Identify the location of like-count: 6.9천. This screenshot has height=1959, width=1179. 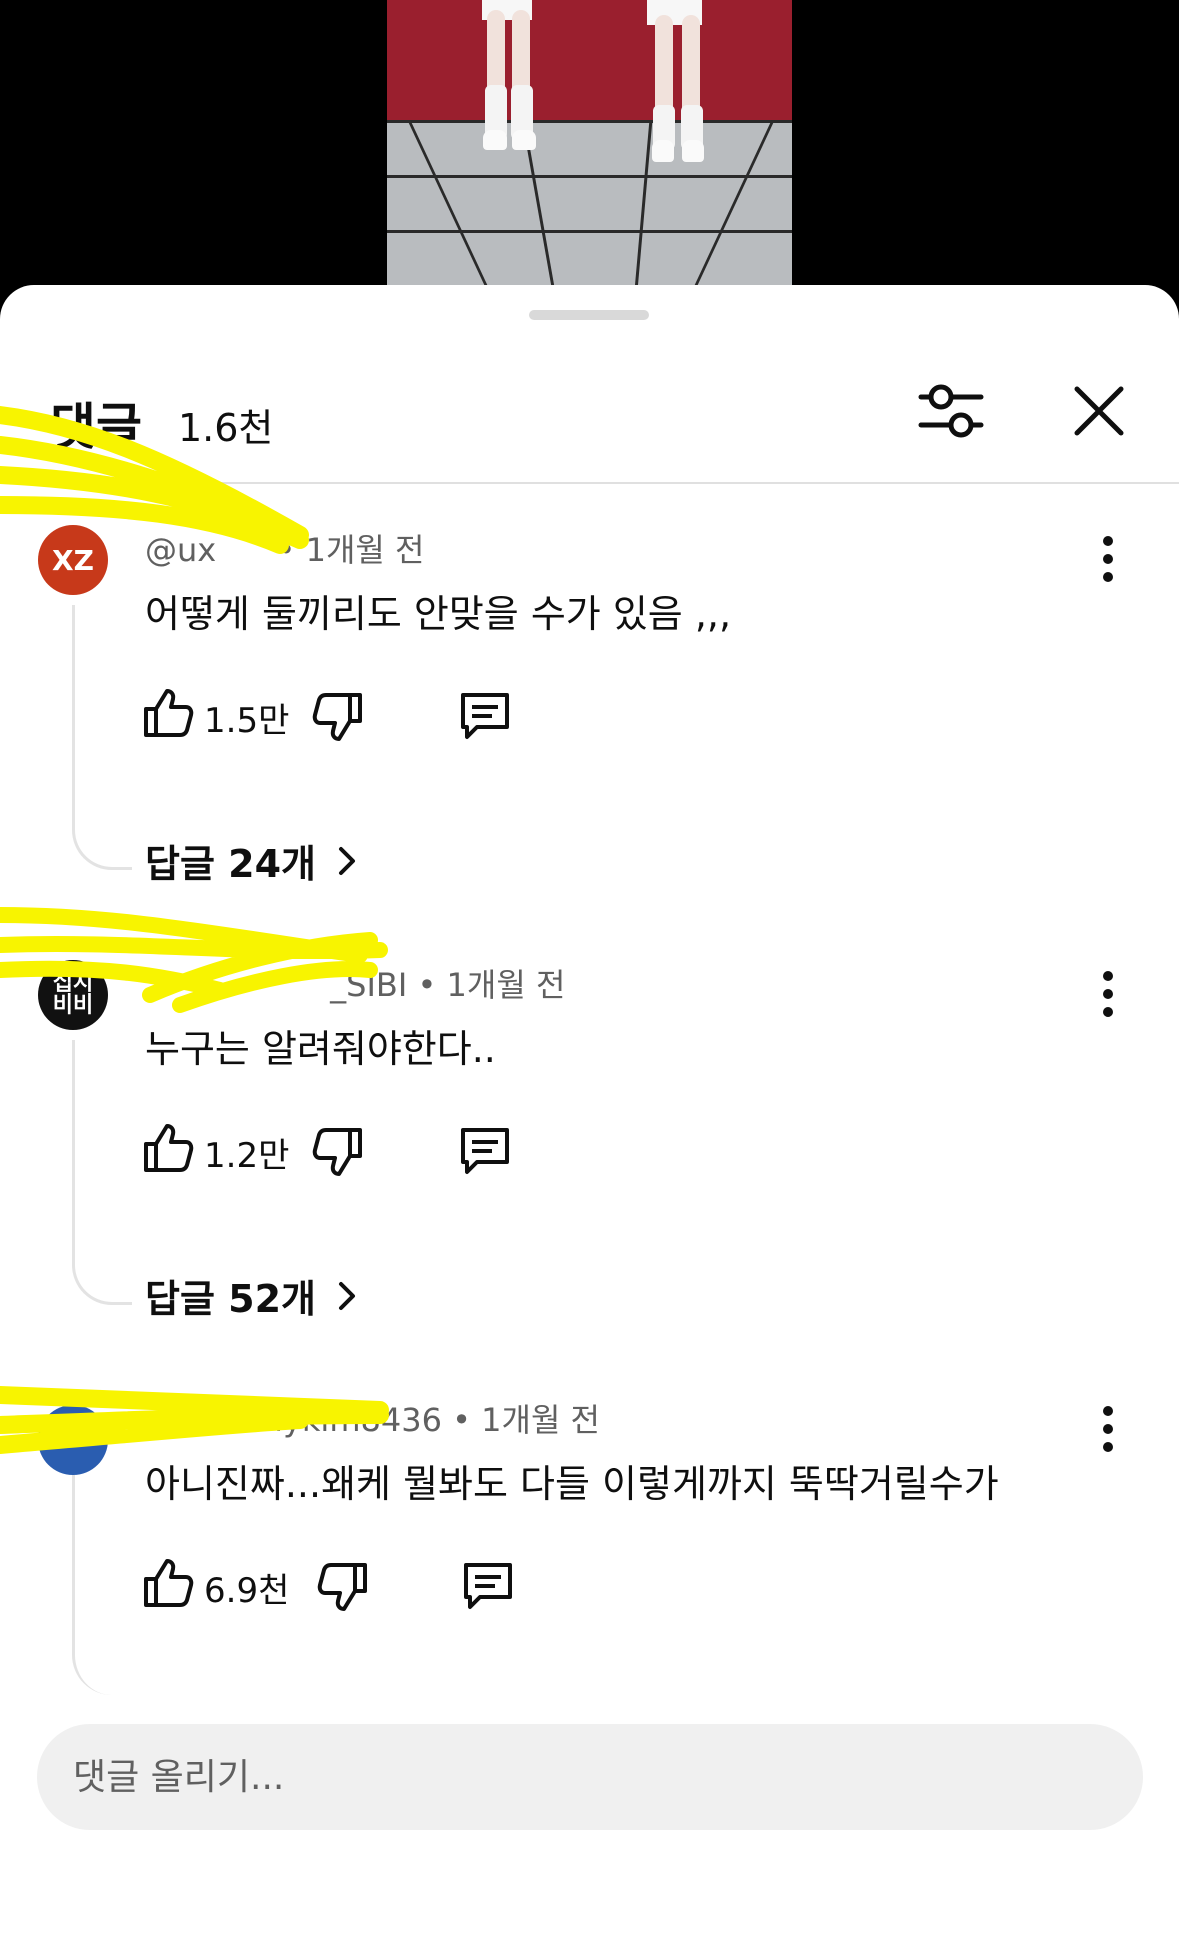
(247, 1591).